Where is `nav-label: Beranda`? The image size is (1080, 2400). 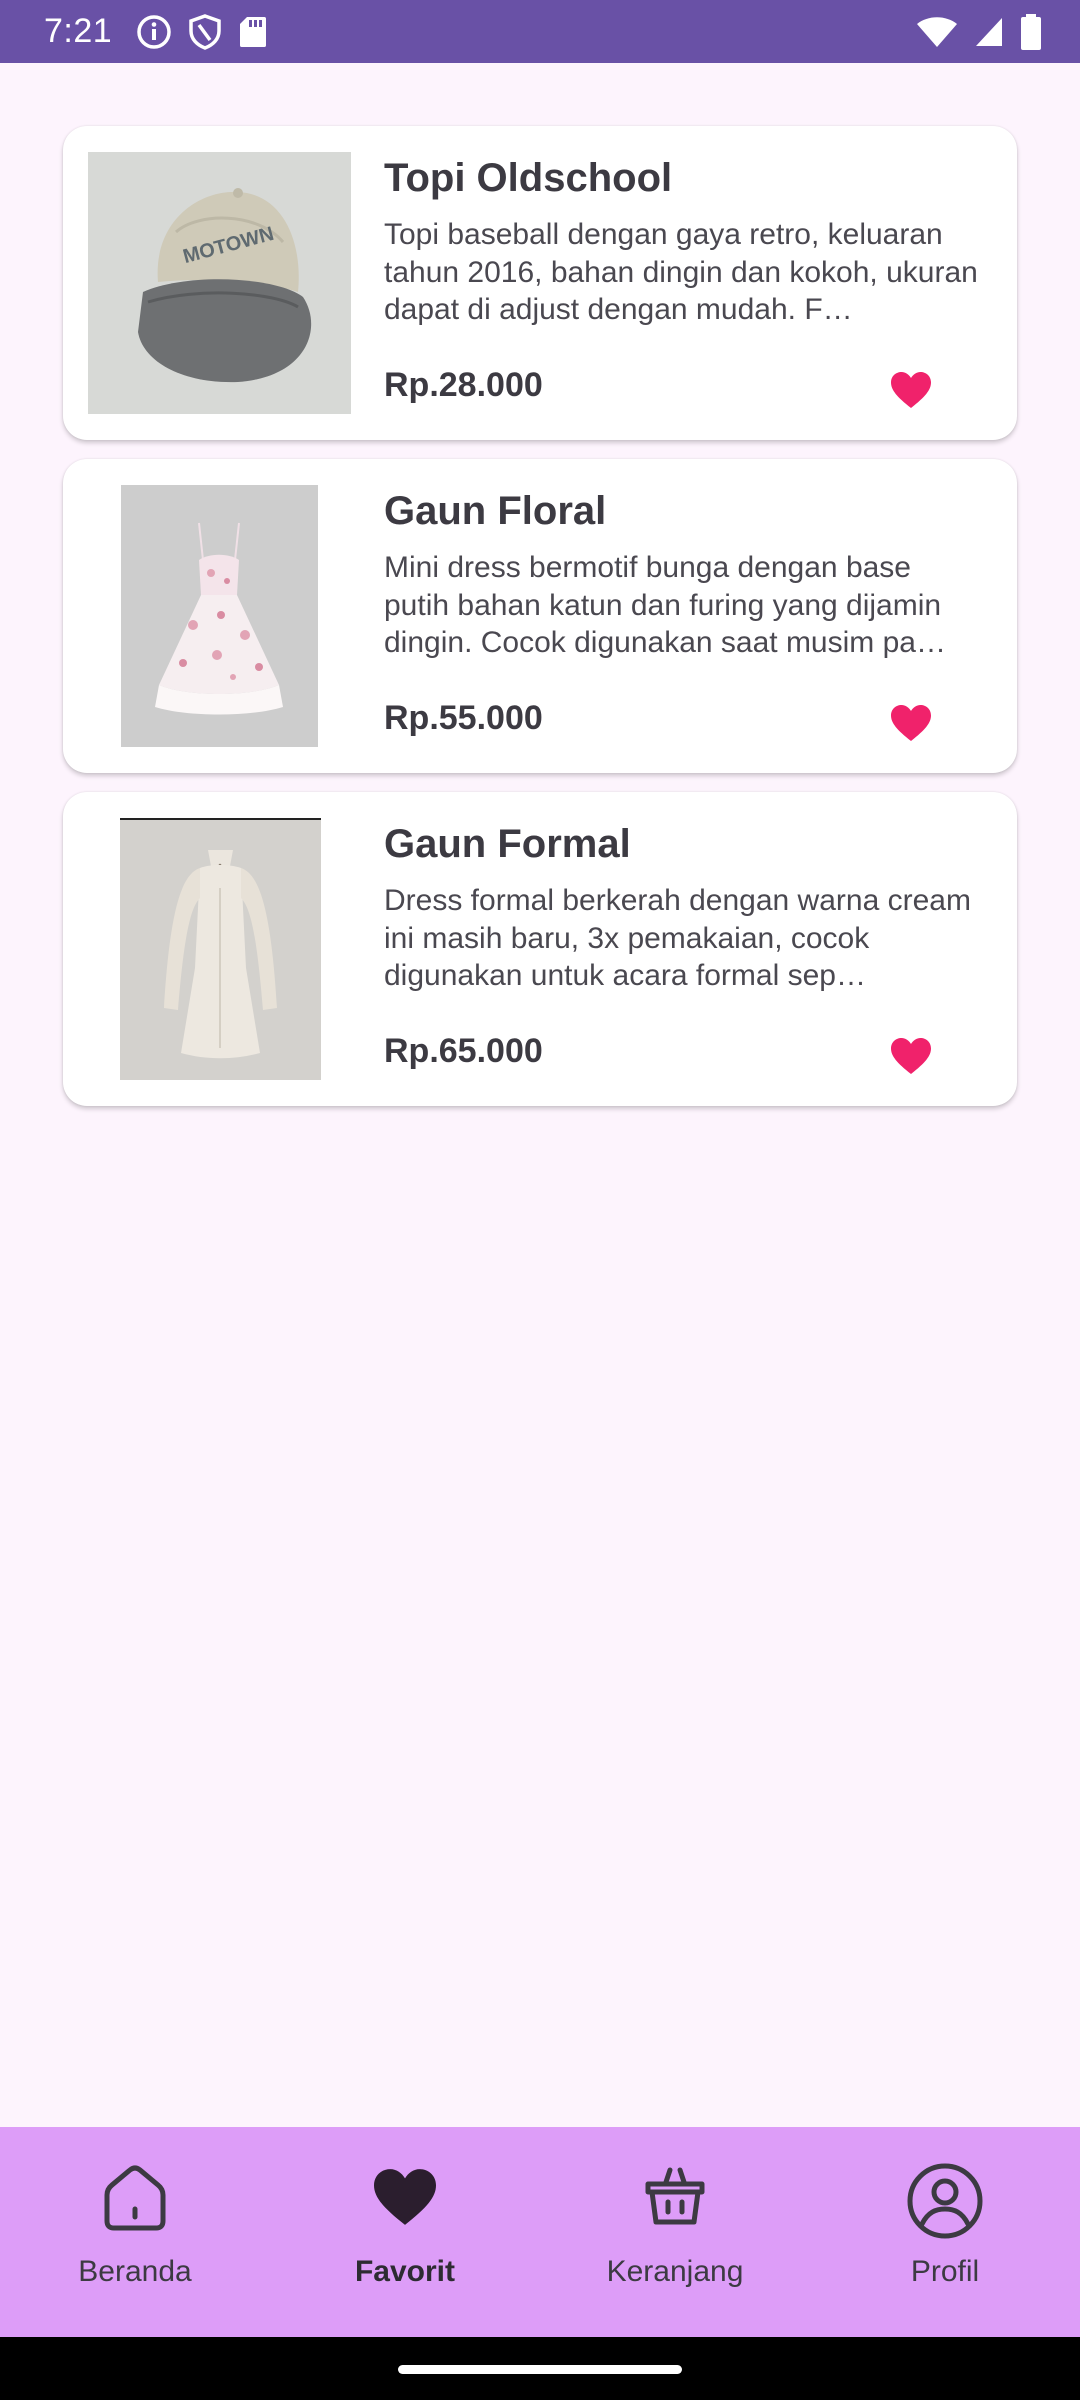 nav-label: Beranda is located at coordinates (135, 2271).